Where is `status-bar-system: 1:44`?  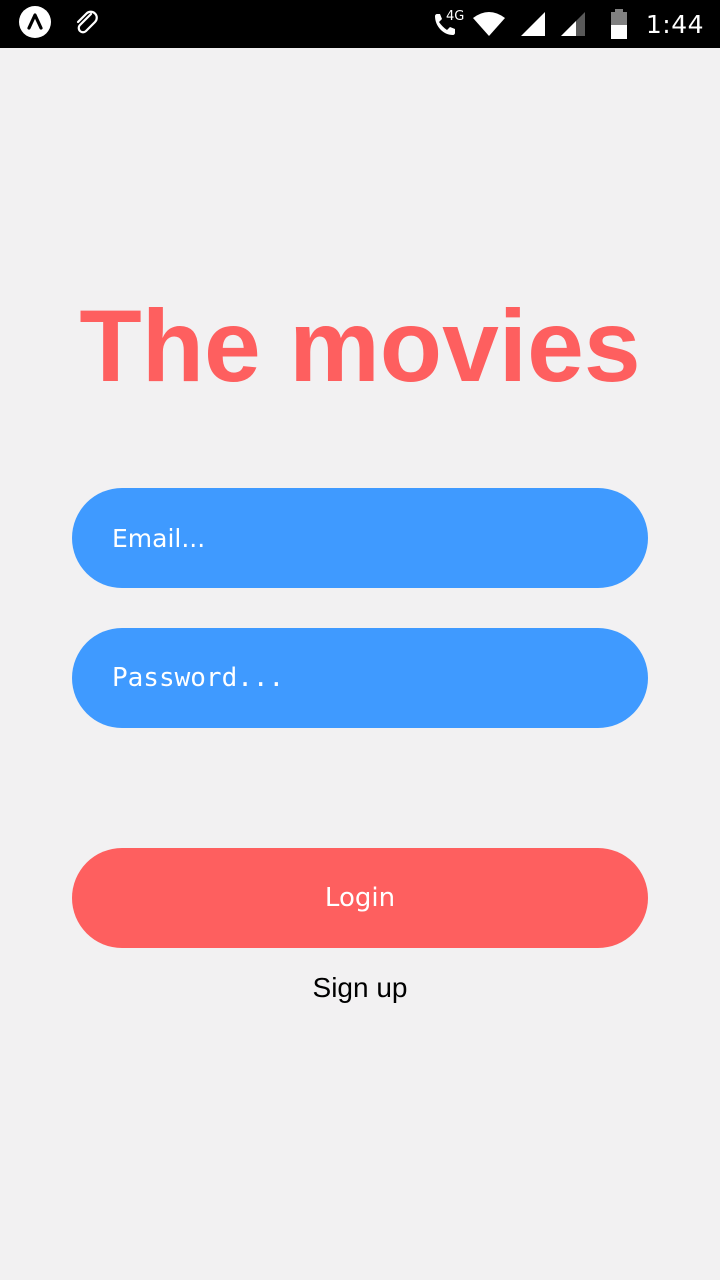
status-bar-system: 1:44 is located at coordinates (568, 24).